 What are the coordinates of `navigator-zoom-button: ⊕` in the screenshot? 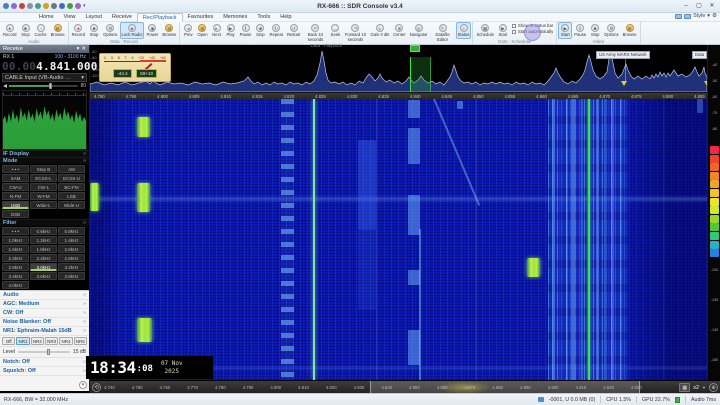 It's located at (713, 387).